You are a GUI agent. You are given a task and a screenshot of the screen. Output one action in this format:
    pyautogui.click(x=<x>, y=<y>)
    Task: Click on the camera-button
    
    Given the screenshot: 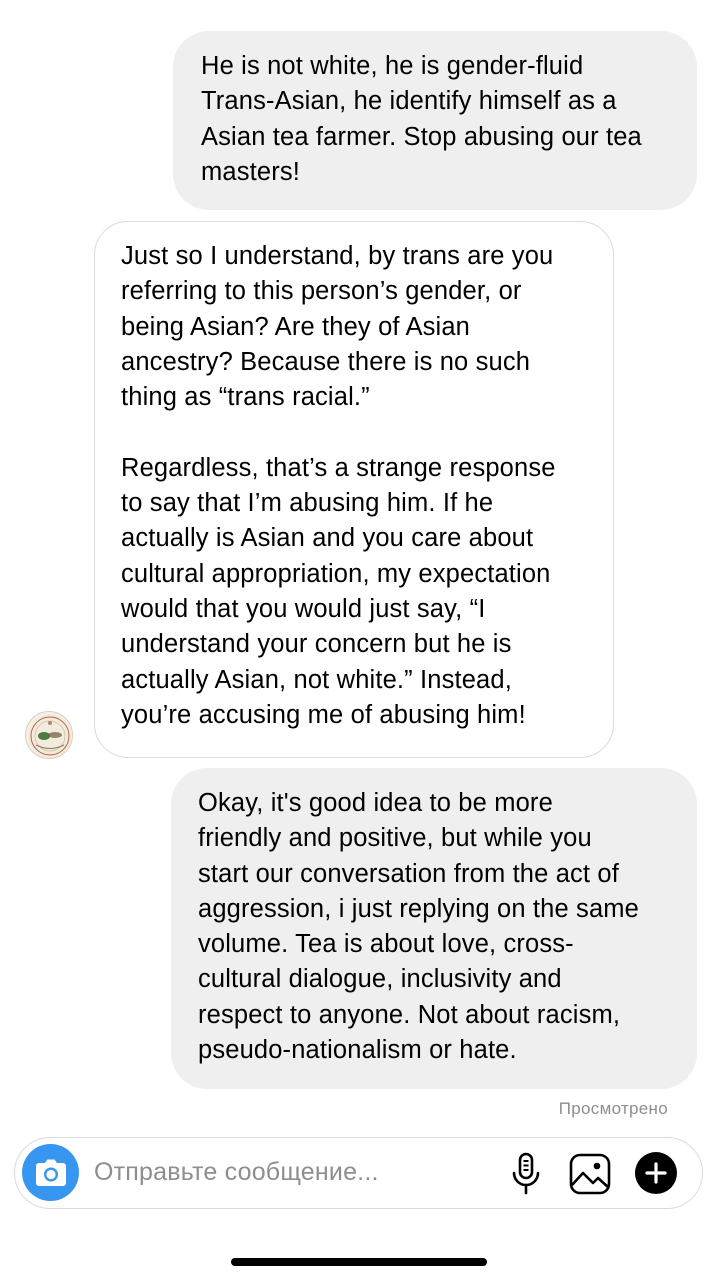 What is the action you would take?
    pyautogui.click(x=50, y=1172)
    